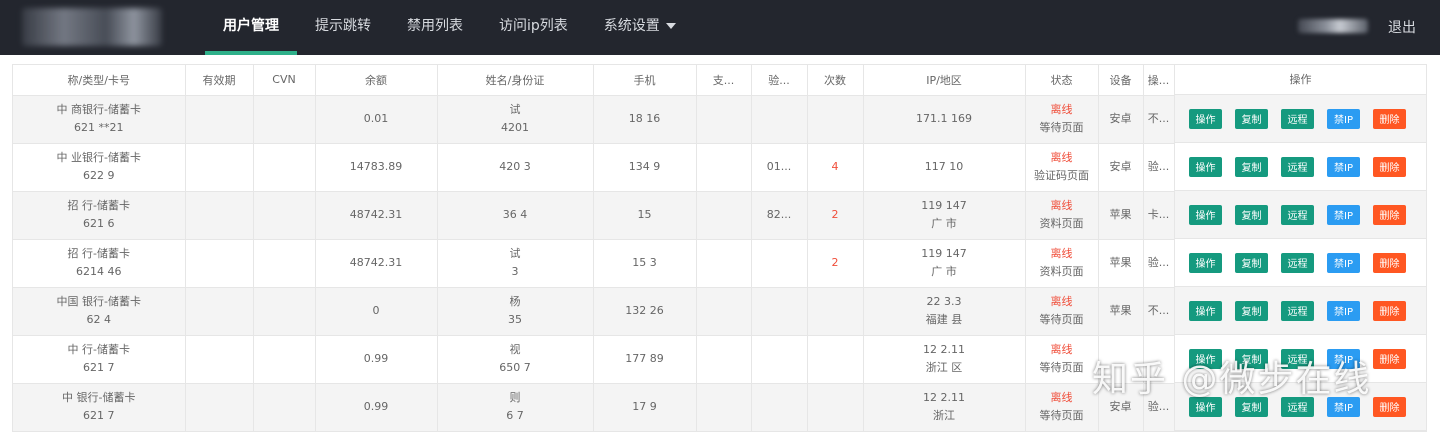  What do you see at coordinates (284, 119) in the screenshot?
I see `cvn-cell` at bounding box center [284, 119].